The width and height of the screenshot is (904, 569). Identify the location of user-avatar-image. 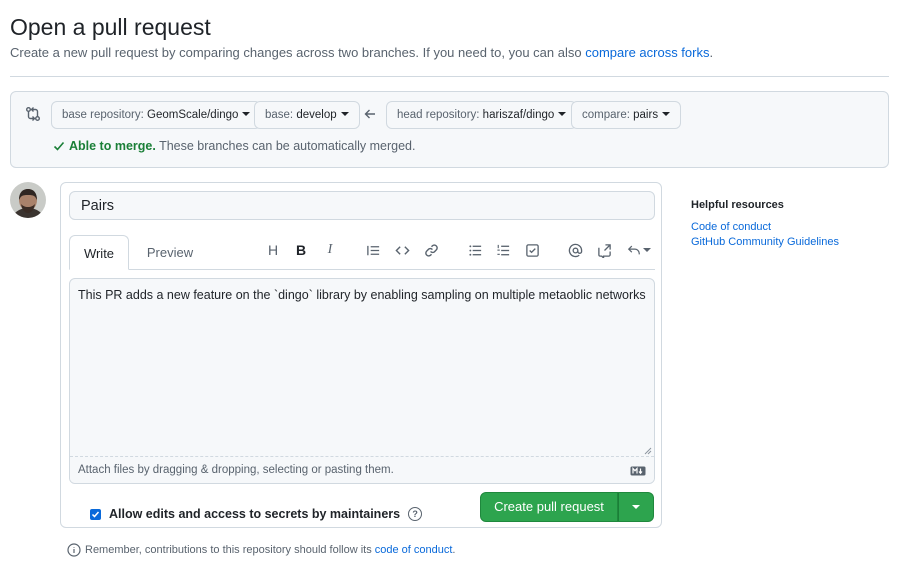
(28, 200).